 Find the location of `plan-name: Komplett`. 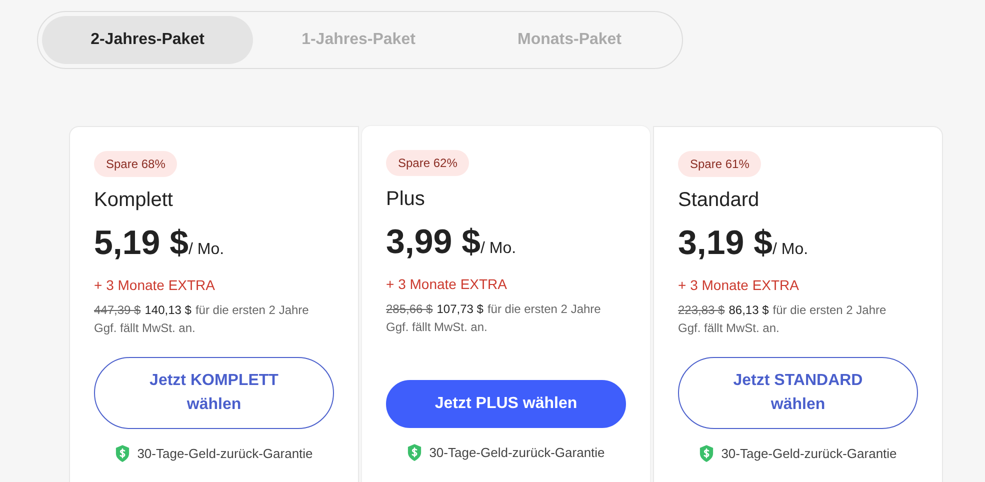

plan-name: Komplett is located at coordinates (133, 200).